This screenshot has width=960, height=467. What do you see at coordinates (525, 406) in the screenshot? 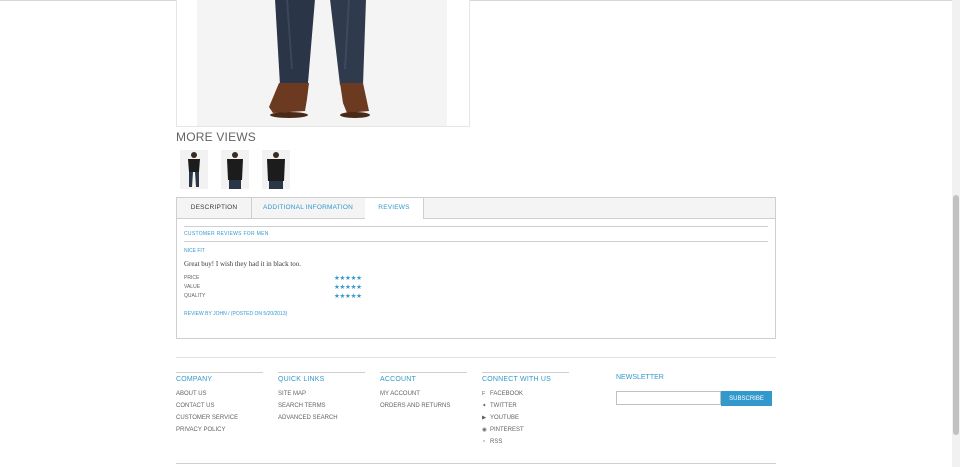
I see `footer-link-twitter: ✦ TWITTER` at bounding box center [525, 406].